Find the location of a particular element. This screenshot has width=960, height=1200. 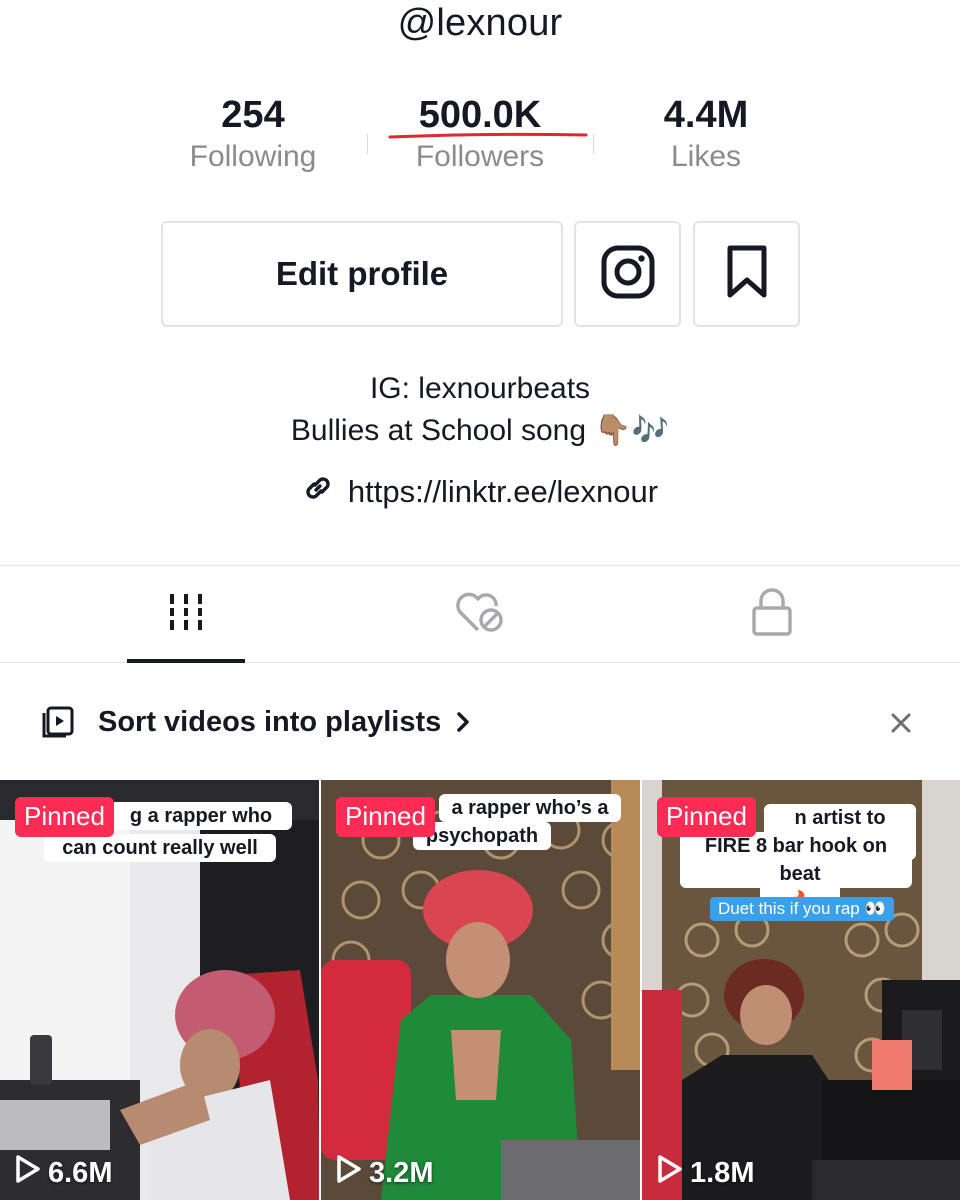

tab-private is located at coordinates (772, 614).